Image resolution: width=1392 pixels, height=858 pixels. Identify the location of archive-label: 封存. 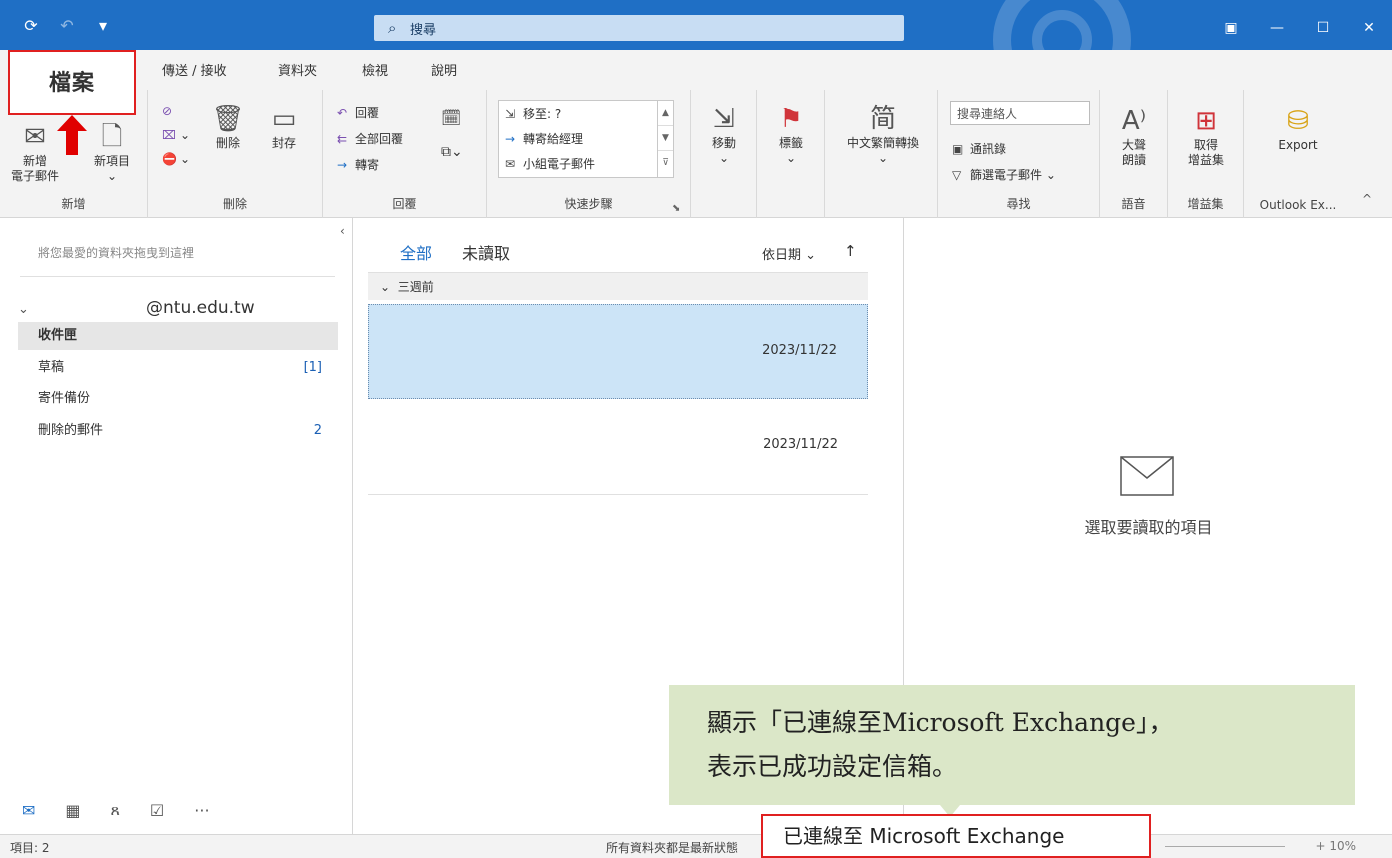
(283, 143).